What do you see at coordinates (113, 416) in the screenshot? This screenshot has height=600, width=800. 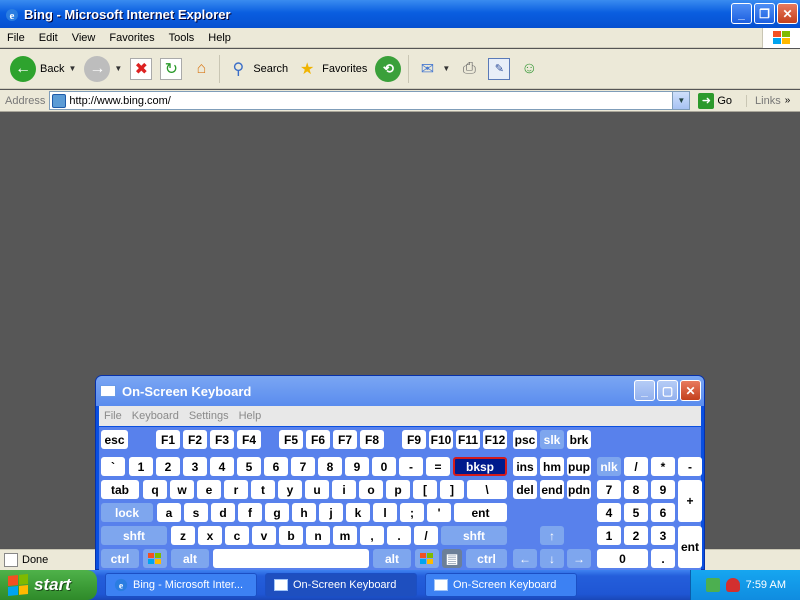 I see `osk-menu-file: File` at bounding box center [113, 416].